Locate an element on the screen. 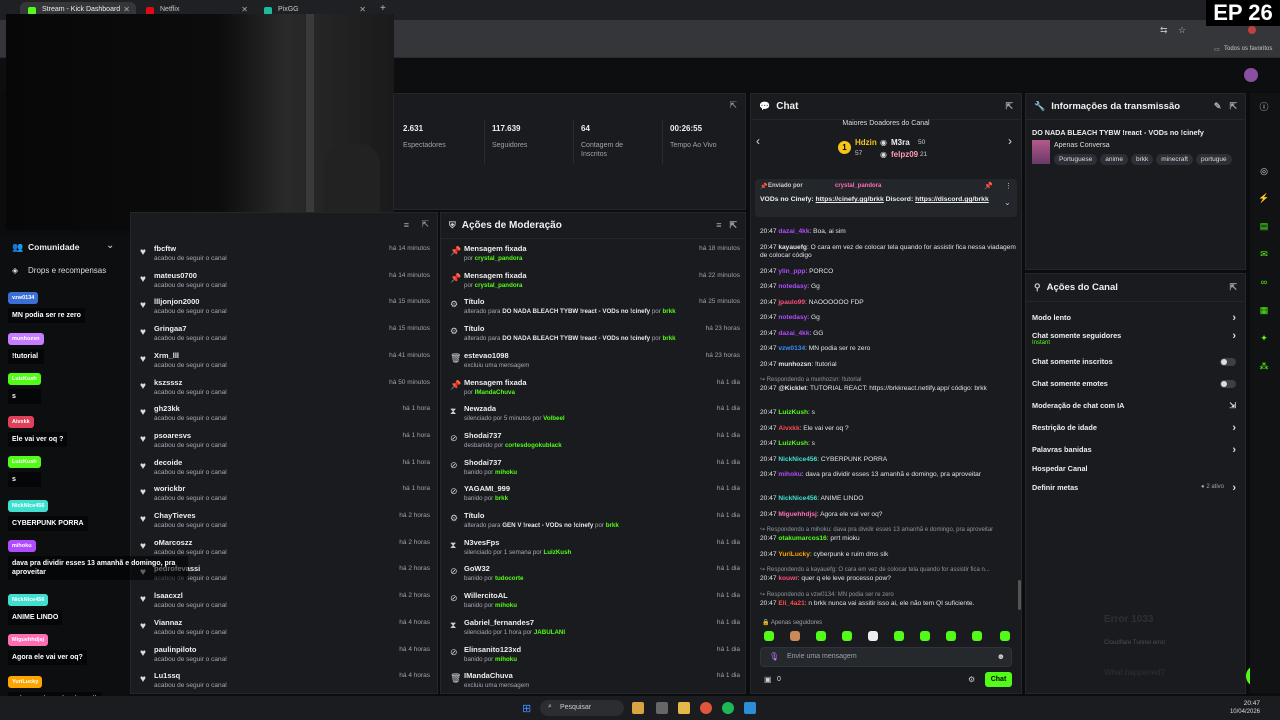 This screenshot has height=720, width=1280. follower-row: ♥ gh23kk acabou de seguir o canal há 1 hora is located at coordinates (285, 414).